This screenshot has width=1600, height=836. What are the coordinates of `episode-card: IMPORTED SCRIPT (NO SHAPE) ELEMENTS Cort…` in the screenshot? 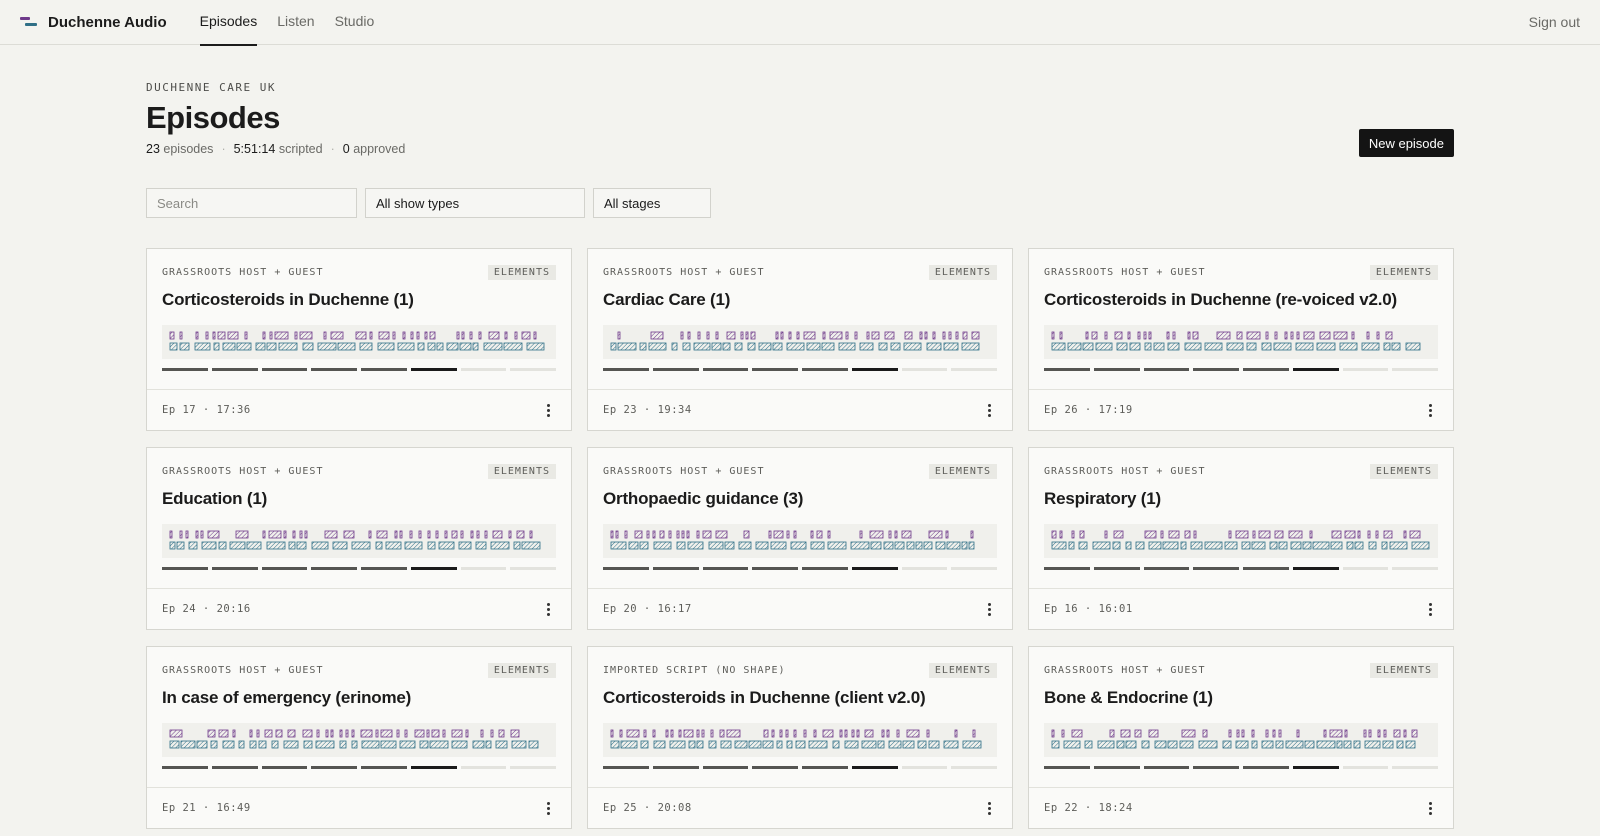 It's located at (800, 737).